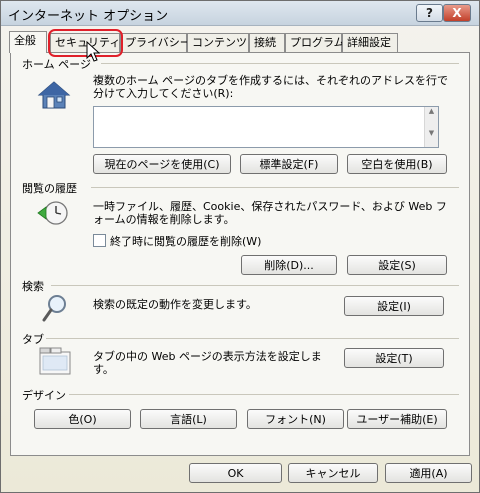  What do you see at coordinates (88, 16) in the screenshot?
I see `window-title: インターネット オプション` at bounding box center [88, 16].